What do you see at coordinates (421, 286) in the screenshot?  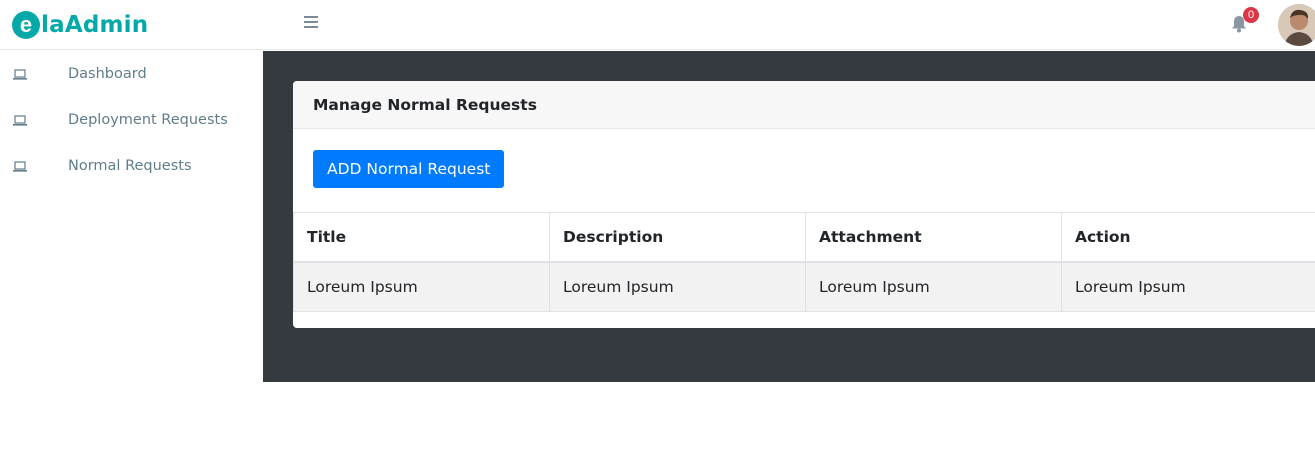 I see `cell-title: Loreum Ipsum` at bounding box center [421, 286].